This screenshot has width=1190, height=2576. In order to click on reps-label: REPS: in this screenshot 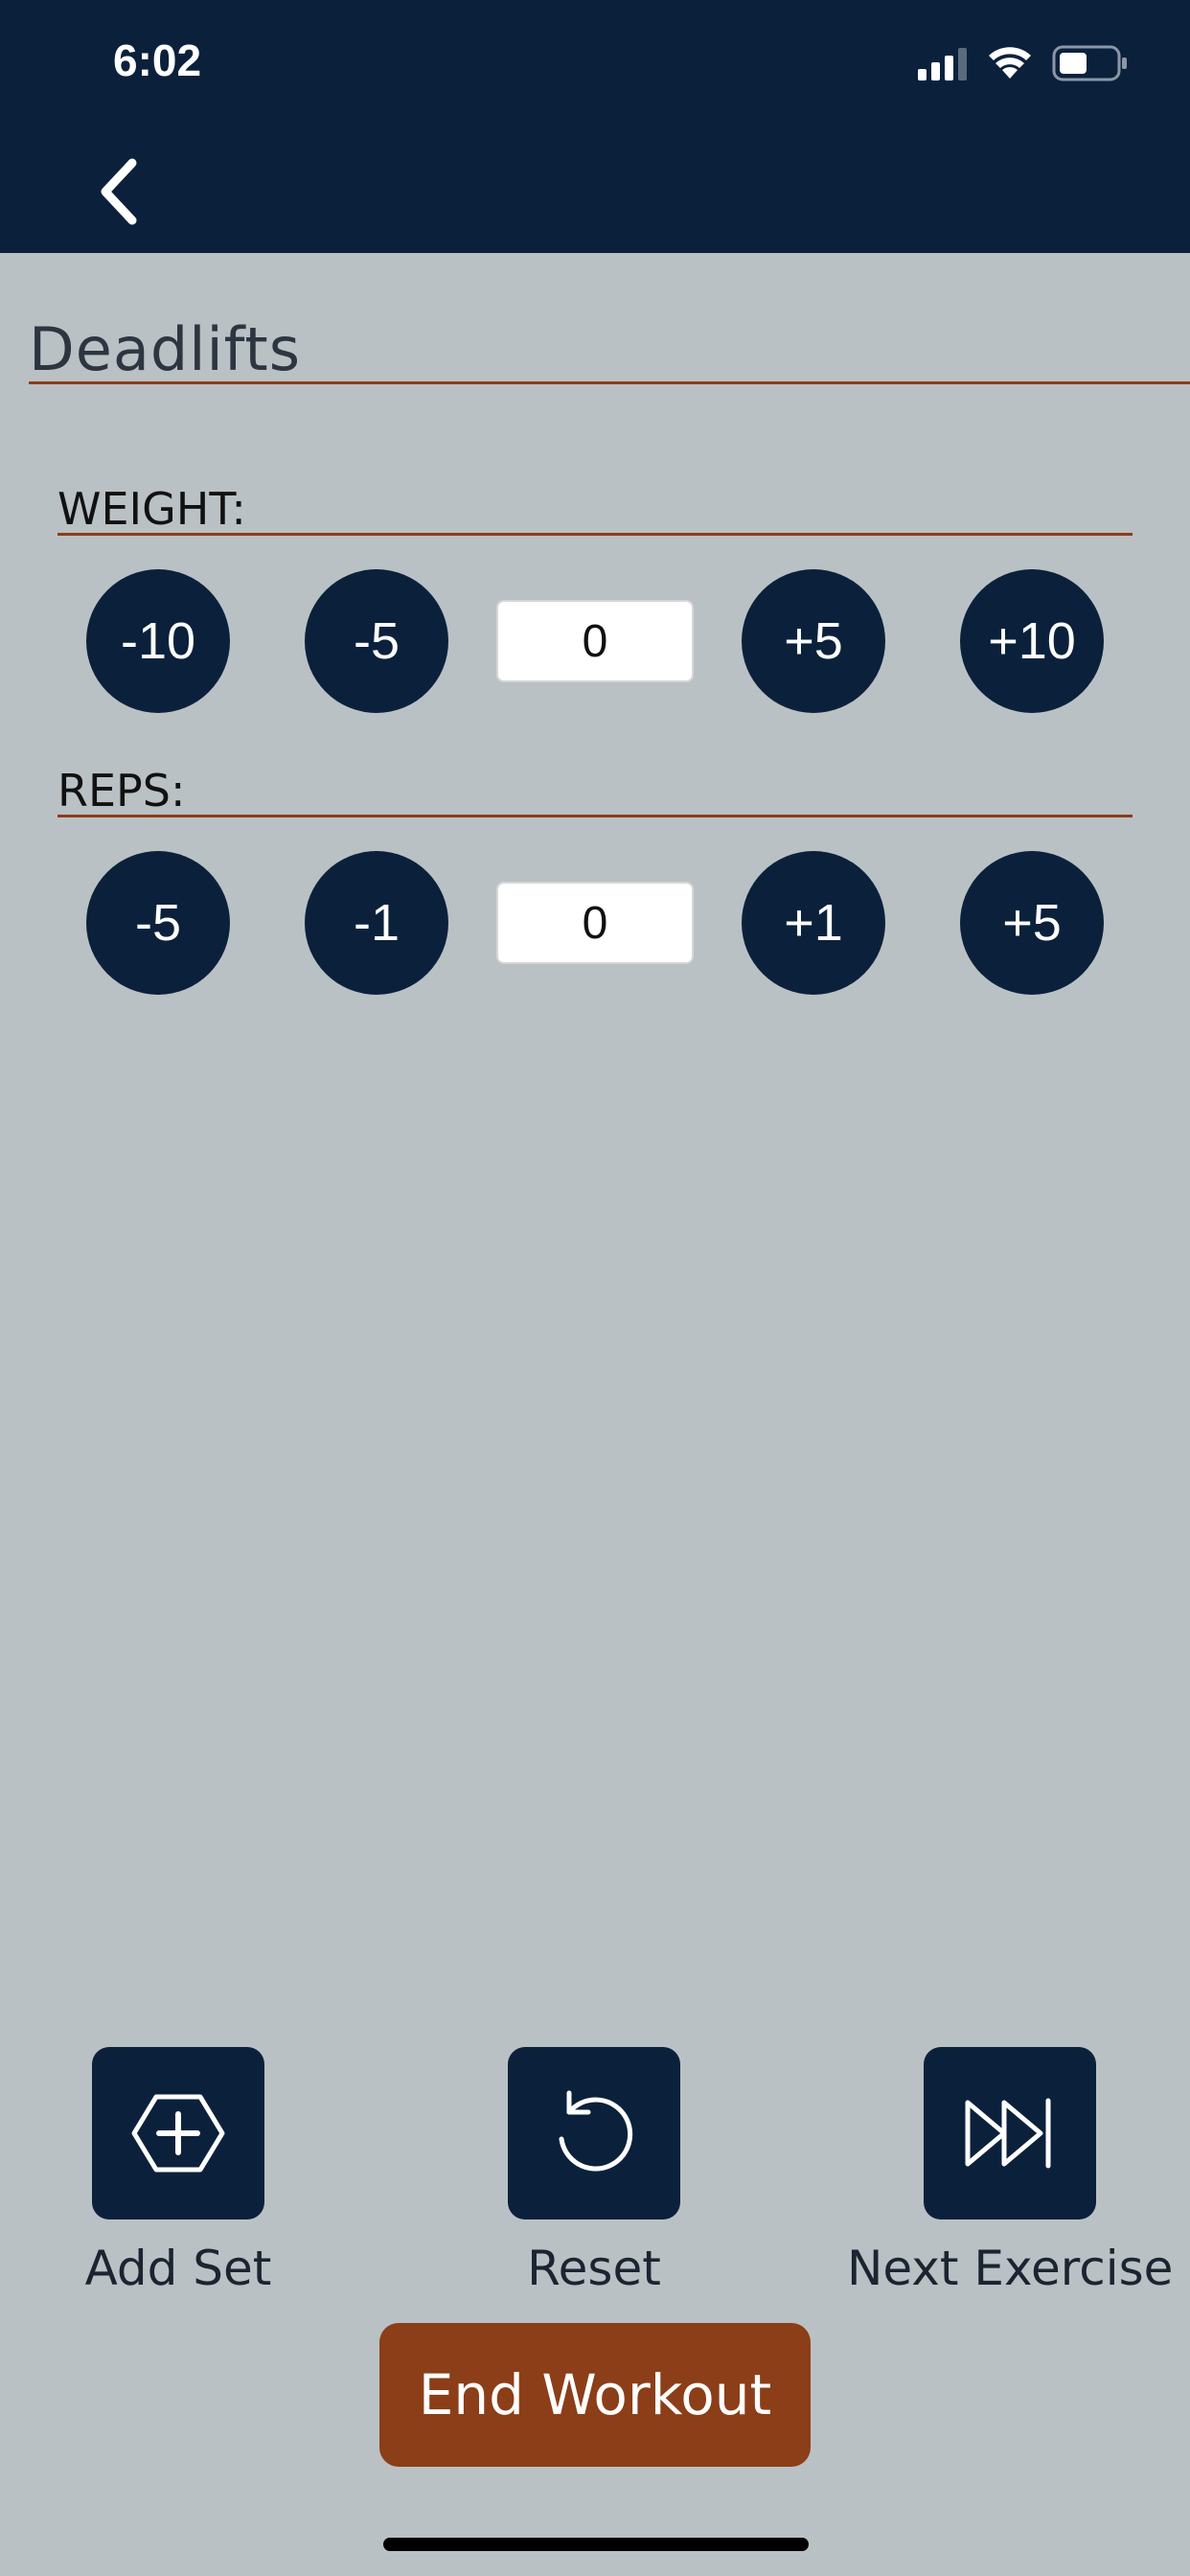, I will do `click(122, 790)`.